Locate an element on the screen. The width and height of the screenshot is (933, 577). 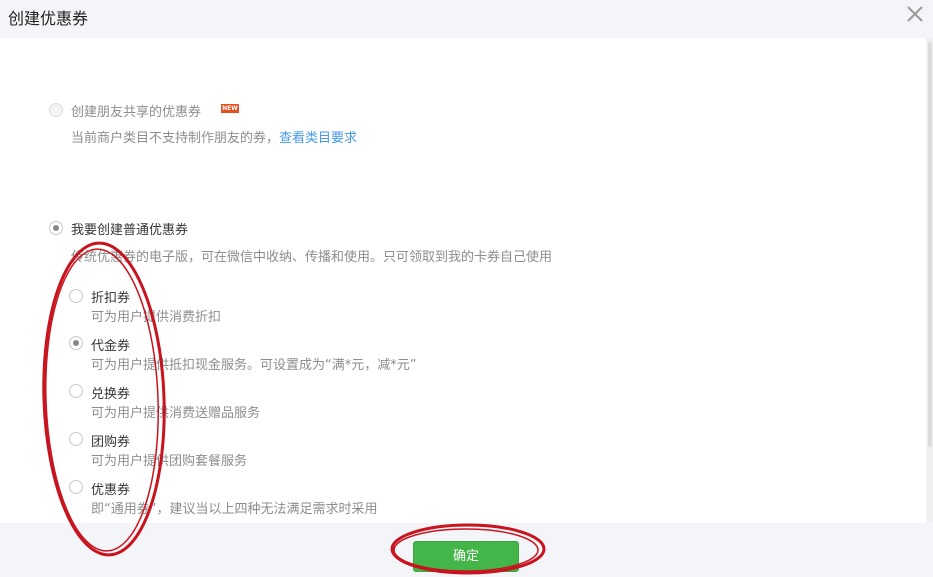
friend-coupon-note-text: 当前商户类目不支持制作朋友的券， is located at coordinates (175, 138).